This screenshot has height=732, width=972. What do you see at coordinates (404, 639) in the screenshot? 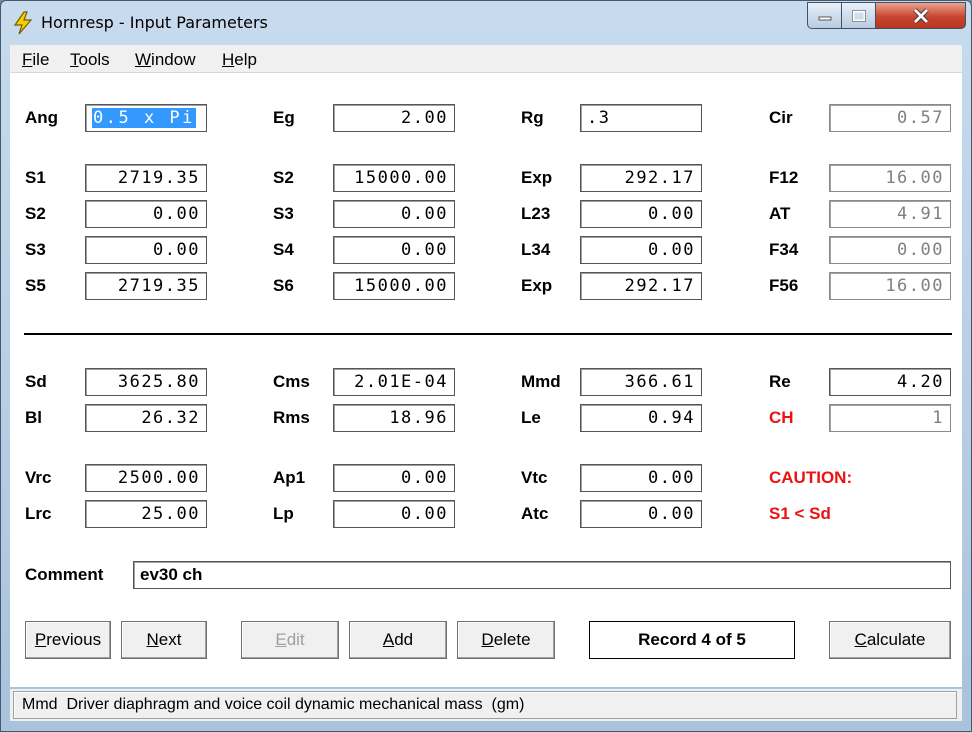
I see `add-button-rest: dd` at bounding box center [404, 639].